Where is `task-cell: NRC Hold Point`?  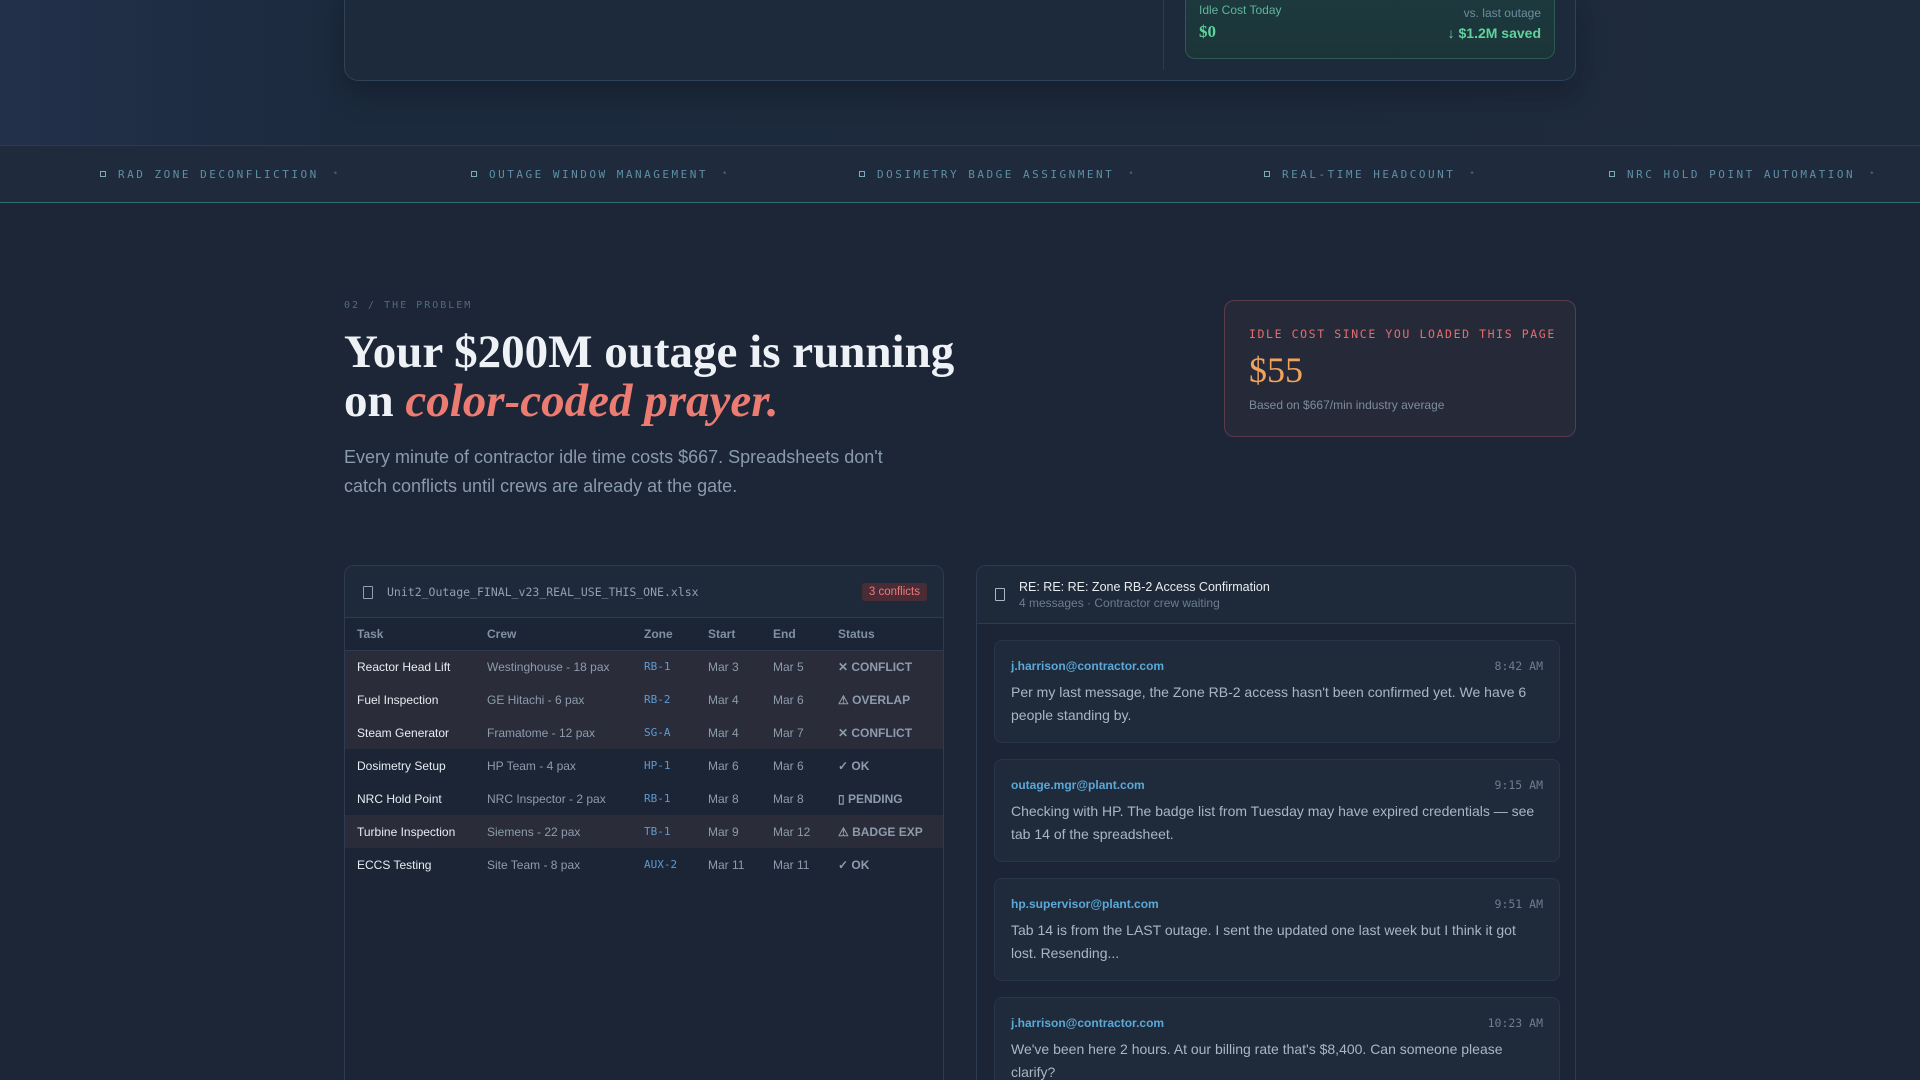
task-cell: NRC Hold Point is located at coordinates (399, 798).